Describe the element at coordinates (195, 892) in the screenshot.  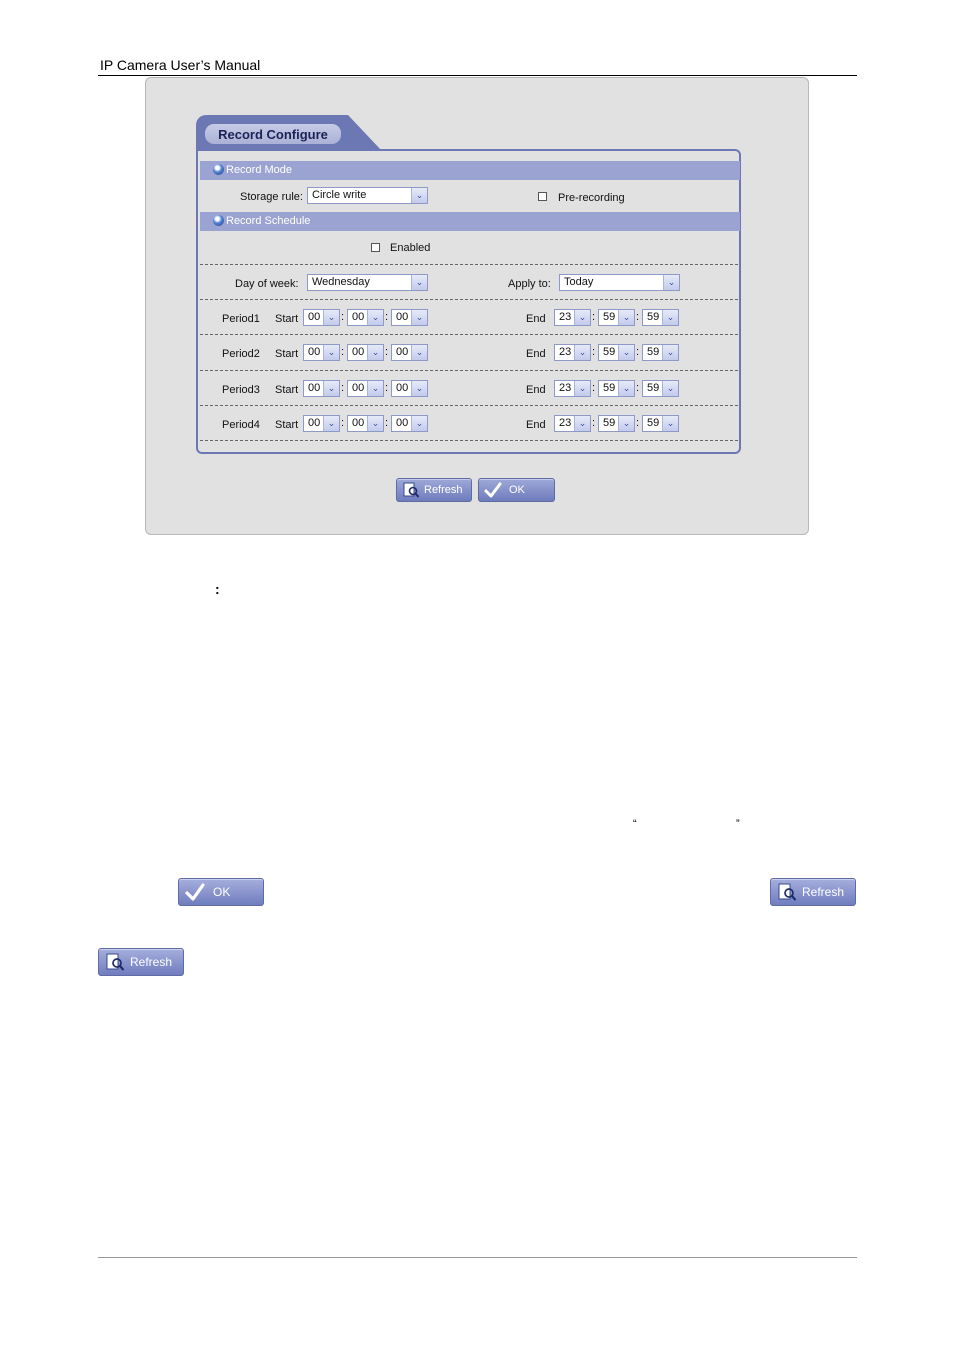
I see `checkmark-icon` at that location.